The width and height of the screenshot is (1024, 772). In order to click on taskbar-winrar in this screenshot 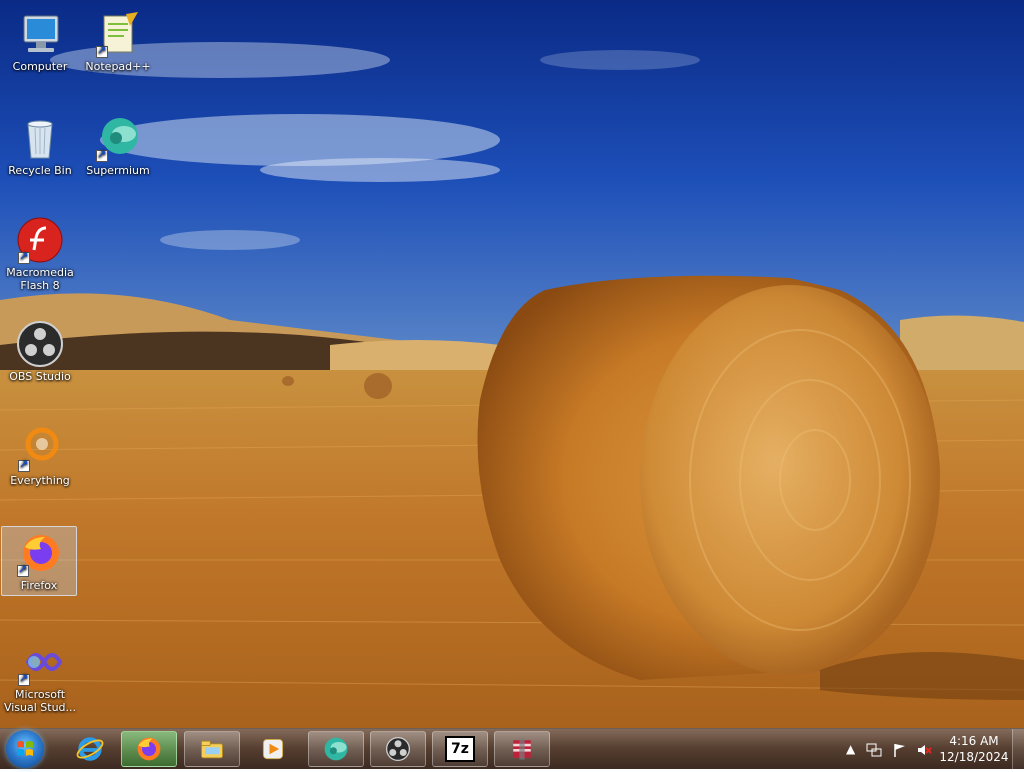, I will do `click(522, 749)`.